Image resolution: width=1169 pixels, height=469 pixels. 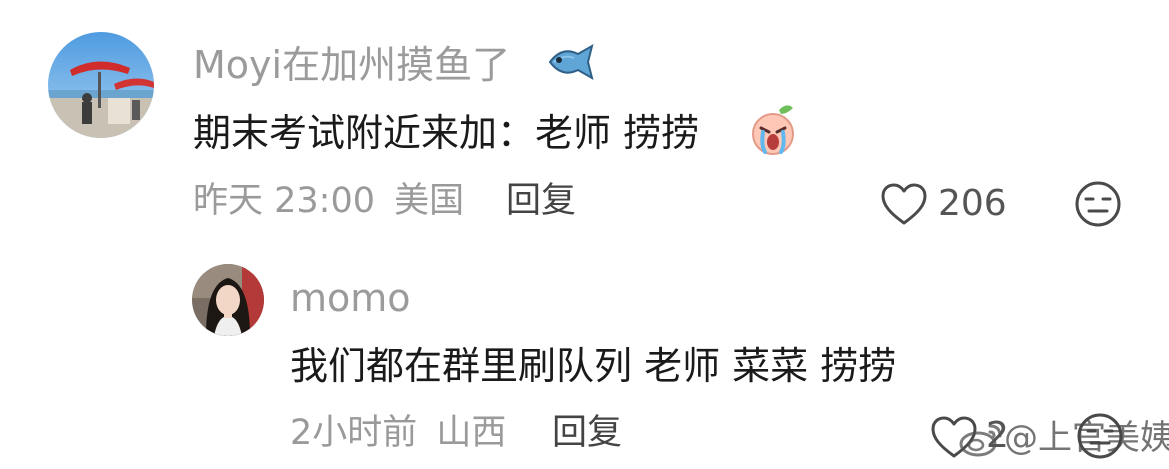 What do you see at coordinates (350, 298) in the screenshot?
I see `comment-username: momo` at bounding box center [350, 298].